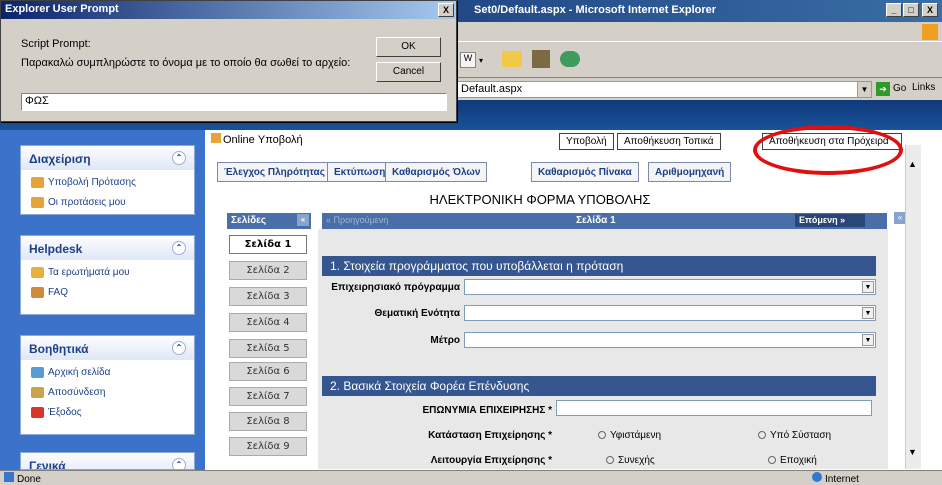  Describe the element at coordinates (56, 249) in the screenshot. I see `card-title: Helpdesk` at that location.